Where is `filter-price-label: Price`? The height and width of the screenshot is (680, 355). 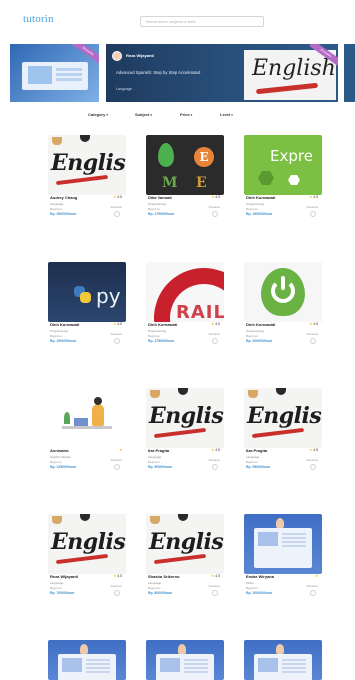 filter-price-label: Price is located at coordinates (185, 114).